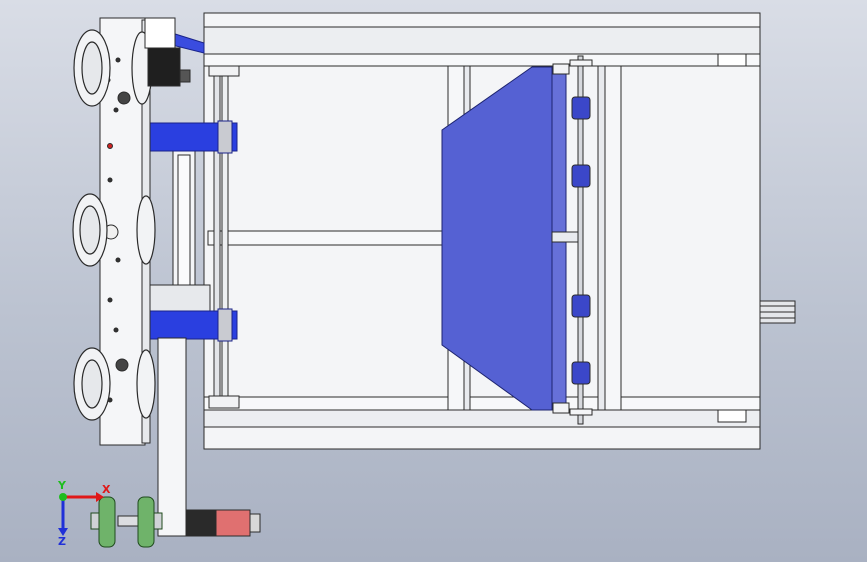 This screenshot has width=867, height=562. Describe the element at coordinates (106, 489) in the screenshot. I see `x-axis-label: X` at that location.